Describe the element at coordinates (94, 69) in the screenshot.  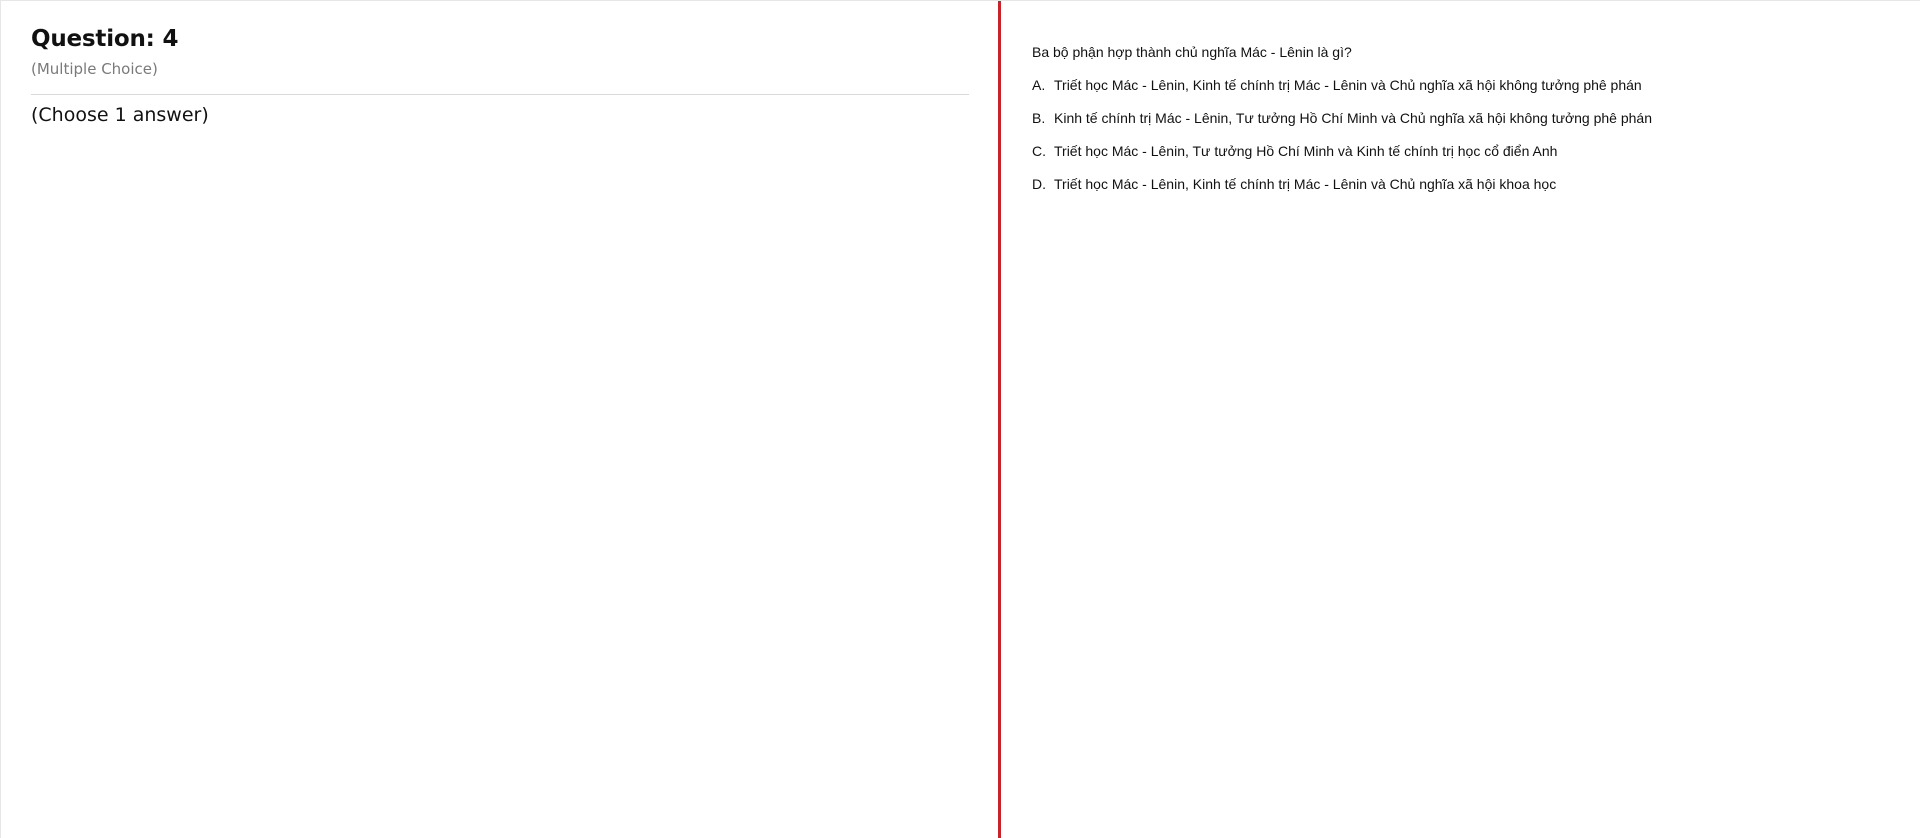
I see `question-type: (Multiple Choice)` at that location.